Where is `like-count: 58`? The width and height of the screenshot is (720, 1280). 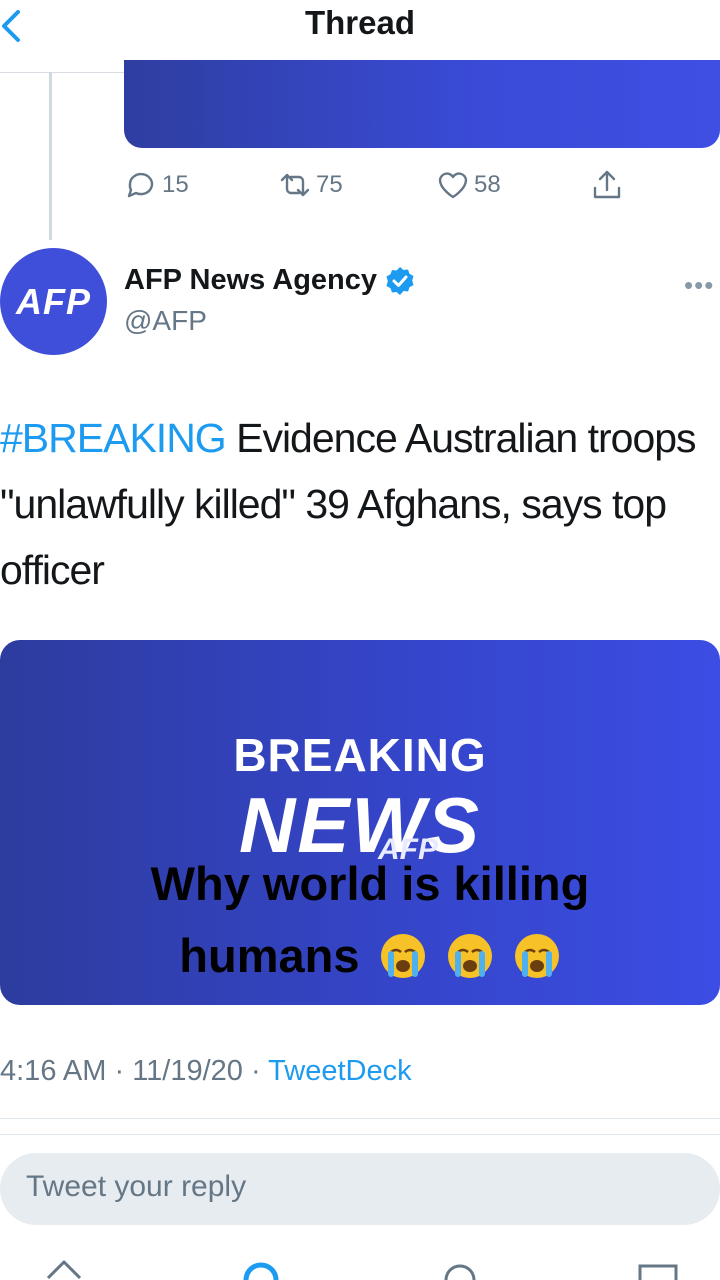 like-count: 58 is located at coordinates (487, 184).